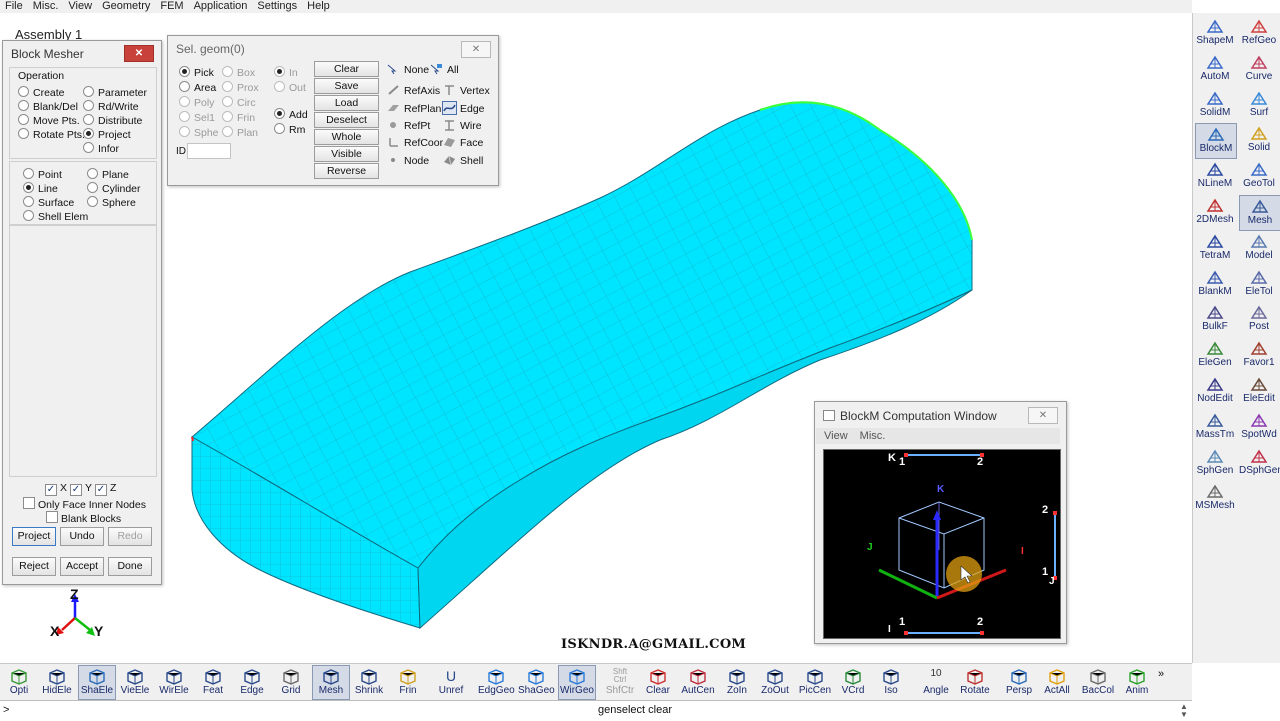 The width and height of the screenshot is (1280, 721). What do you see at coordinates (346, 69) in the screenshot?
I see `clear-button: Clear` at bounding box center [346, 69].